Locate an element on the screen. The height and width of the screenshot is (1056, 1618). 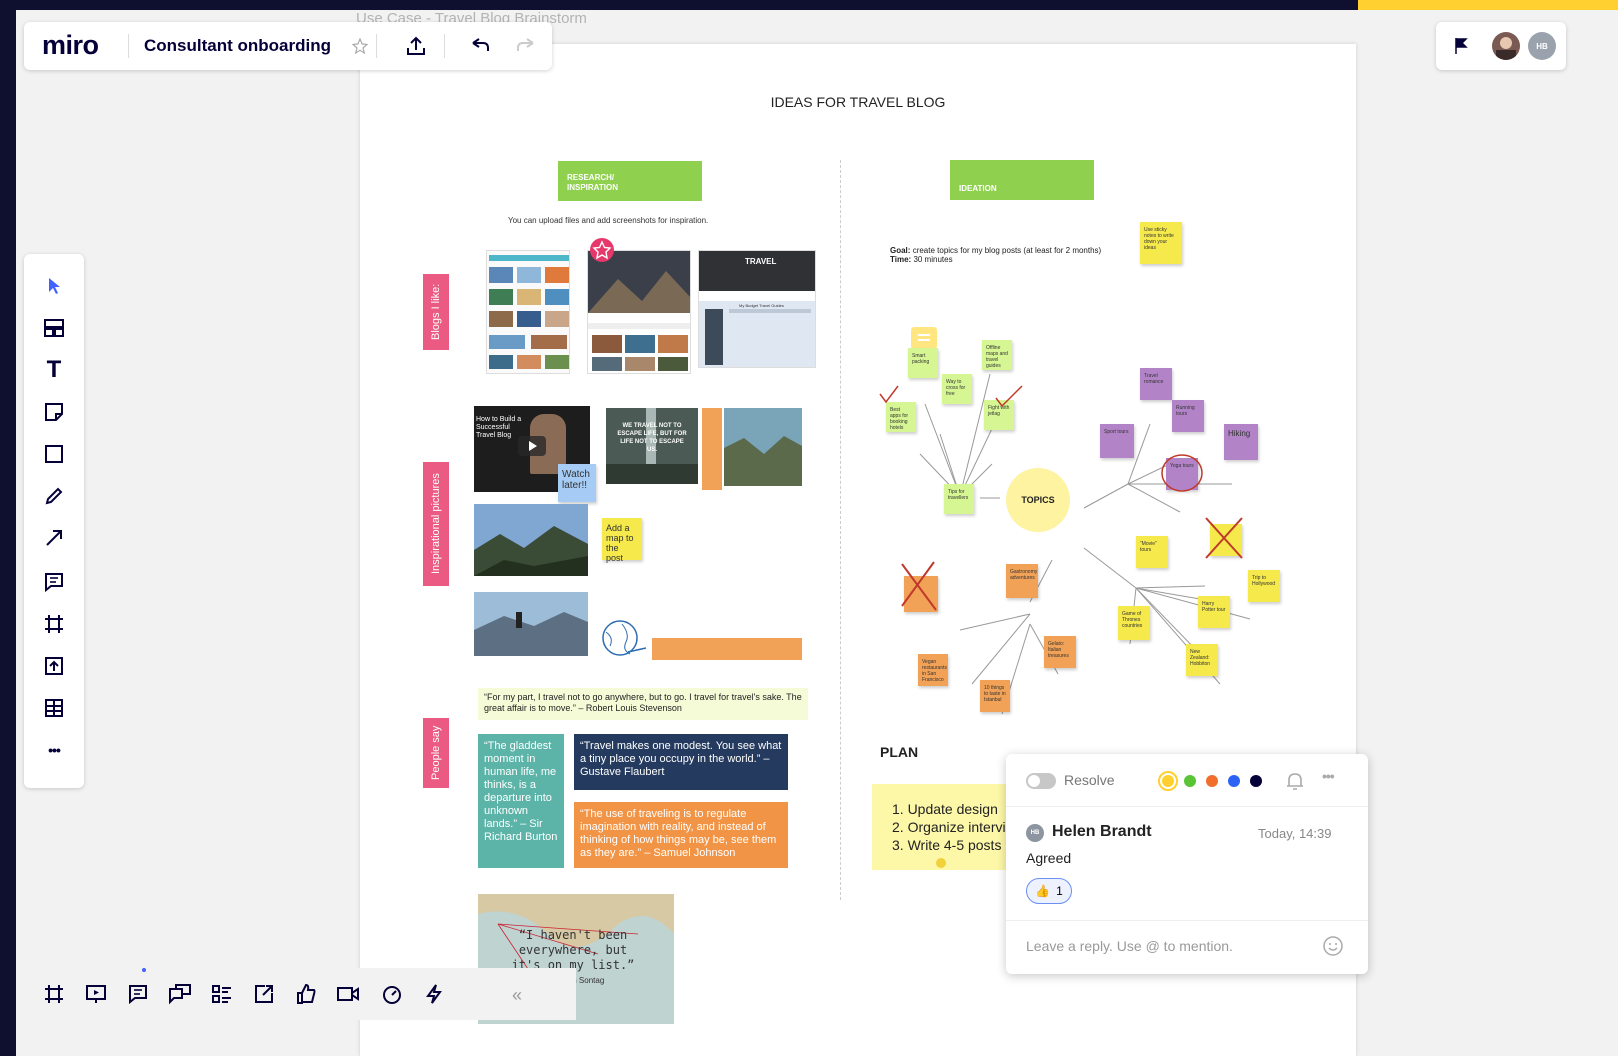
sticky-watch-later: Watch later!! is located at coordinates (577, 483).